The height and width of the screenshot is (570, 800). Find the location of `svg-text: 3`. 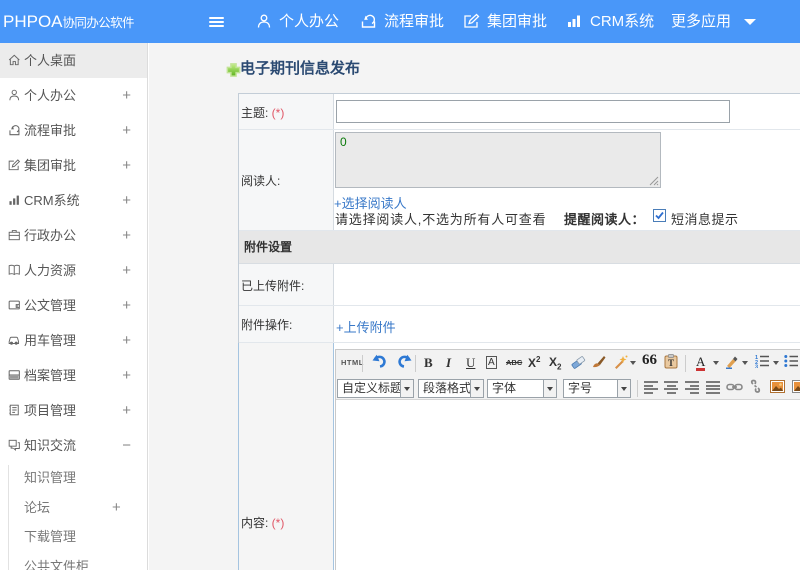

svg-text: 3 is located at coordinates (756, 367).